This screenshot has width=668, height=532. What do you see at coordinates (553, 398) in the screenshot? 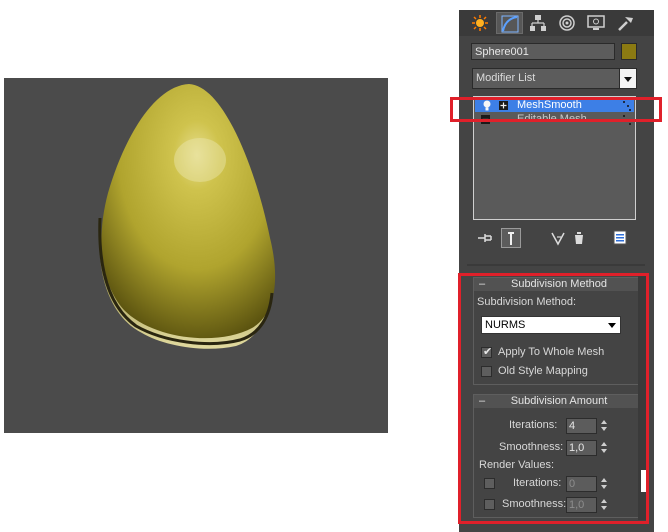
I see `highlight-parameters-annotation` at bounding box center [553, 398].